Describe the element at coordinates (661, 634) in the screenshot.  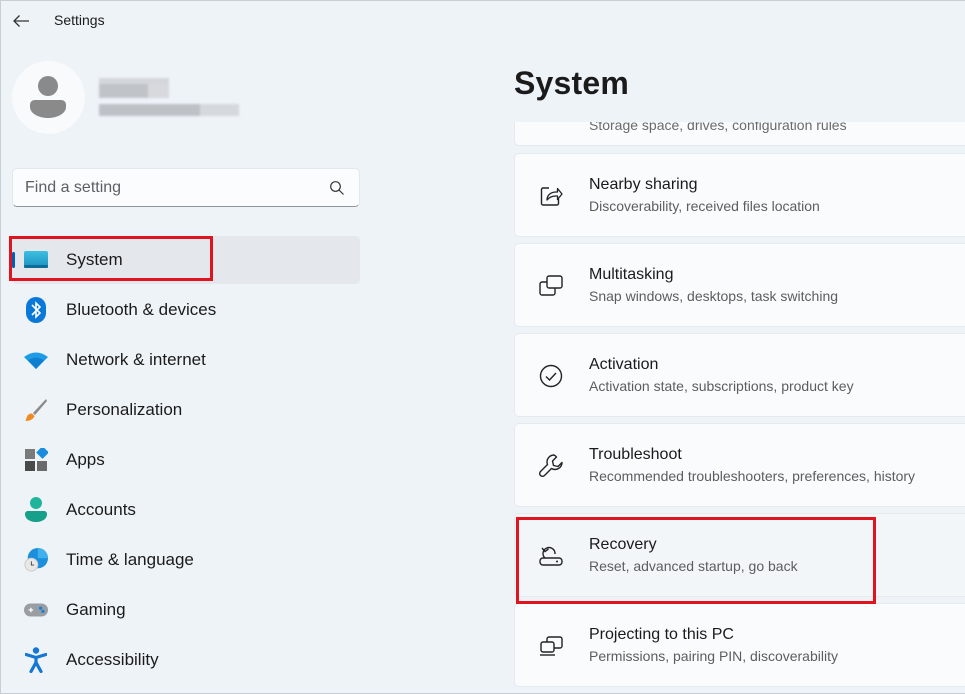
I see `card-title: Projecting to this PC` at that location.